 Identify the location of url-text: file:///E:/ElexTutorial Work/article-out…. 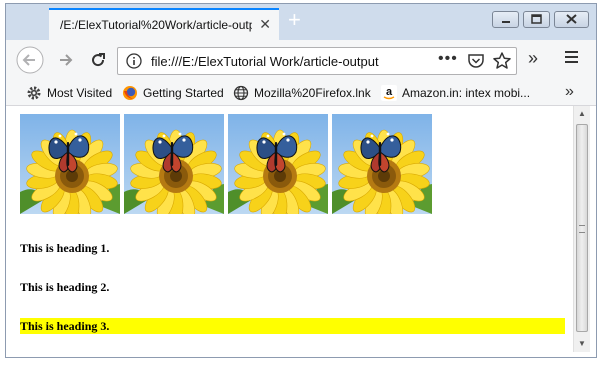
(282, 61).